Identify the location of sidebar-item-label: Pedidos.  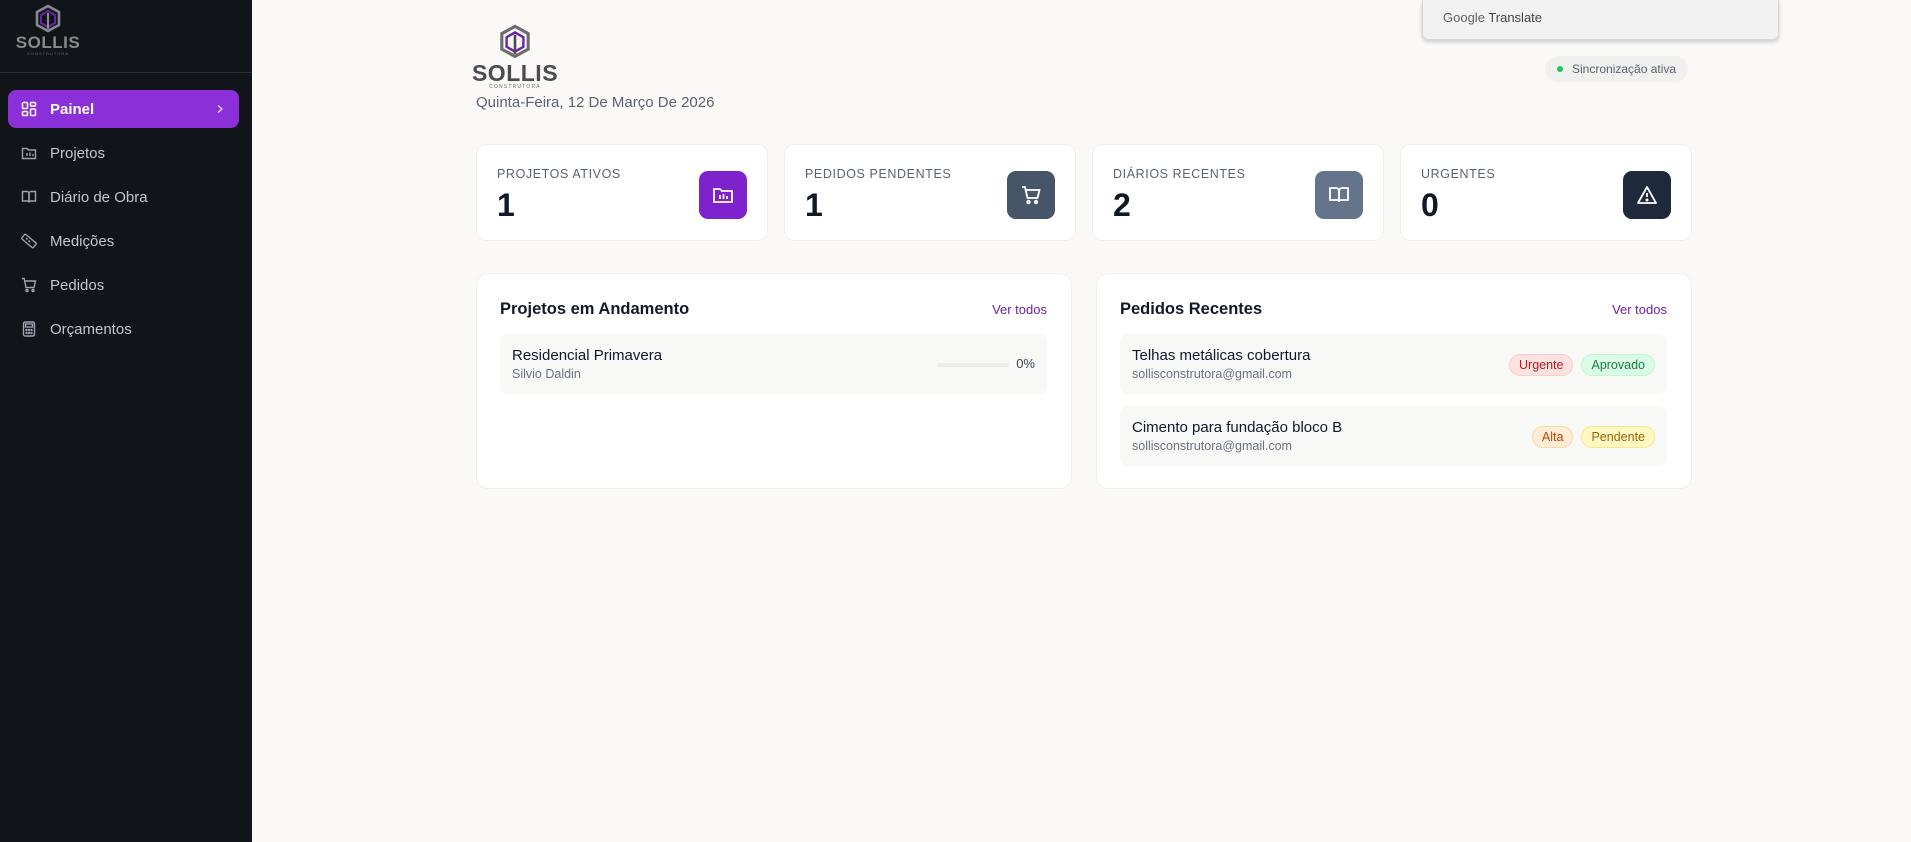
(77, 285).